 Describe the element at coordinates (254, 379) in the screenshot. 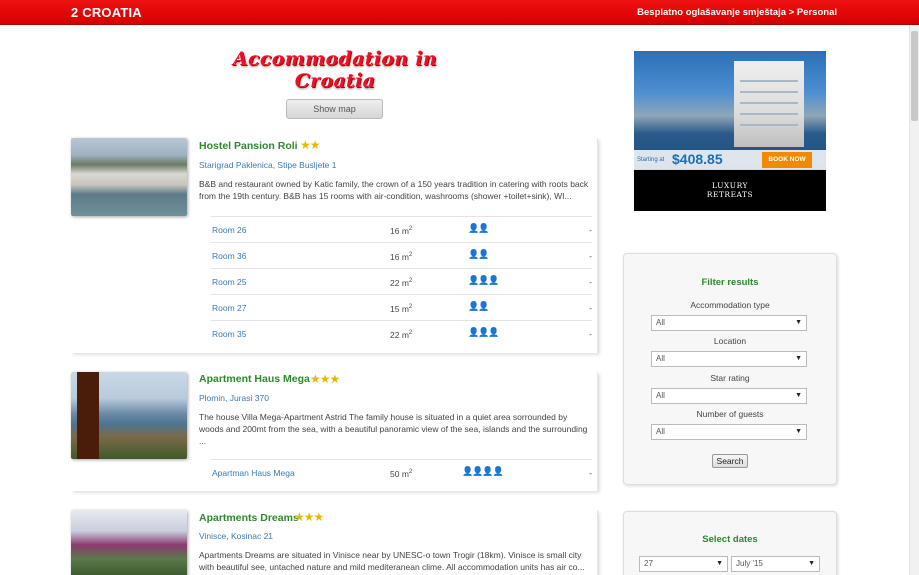

I see `property-name: Apartment Haus Mega` at that location.